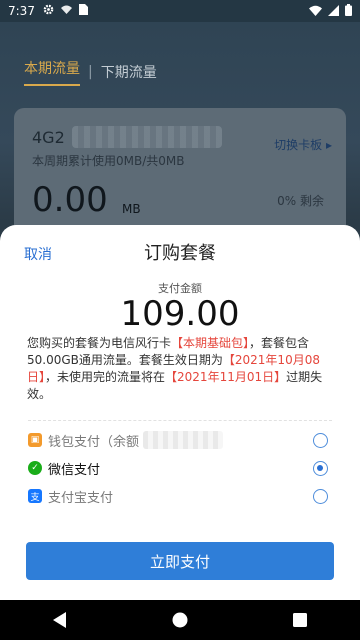 This screenshot has width=360, height=640. What do you see at coordinates (74, 470) in the screenshot?
I see `wechat-label: 微信支付` at bounding box center [74, 470].